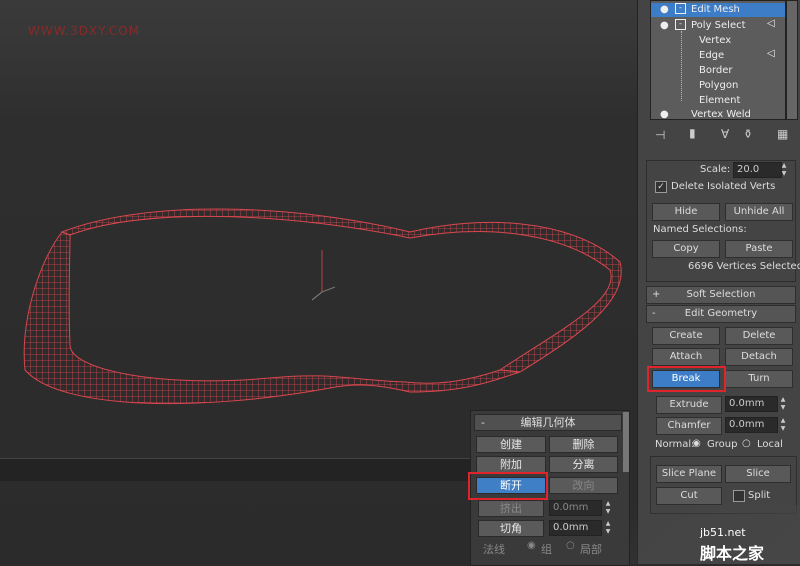 The height and width of the screenshot is (566, 800). I want to click on normal-label: Normal:, so click(675, 444).